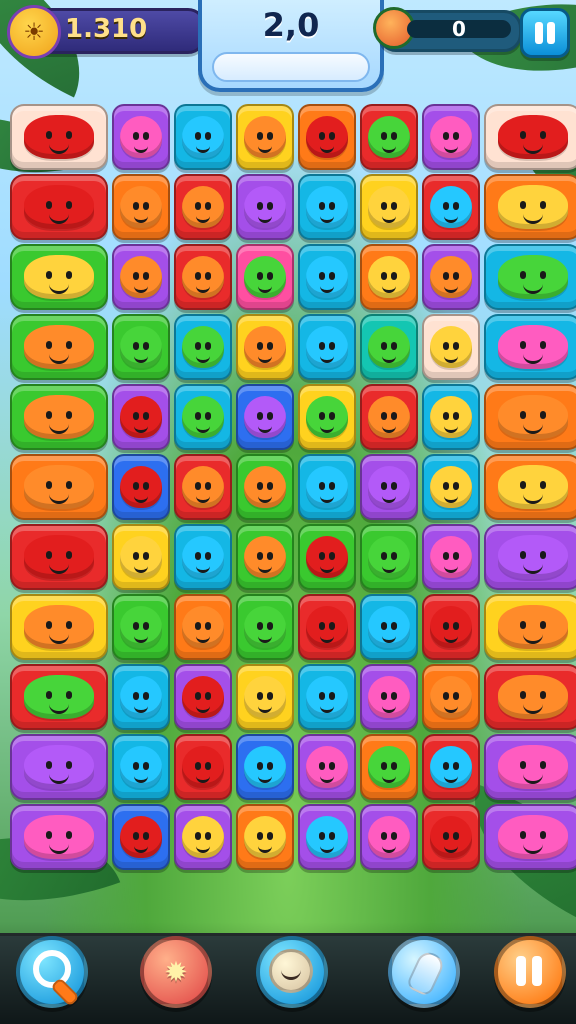  I want to click on pause-button-bottom, so click(530, 972).